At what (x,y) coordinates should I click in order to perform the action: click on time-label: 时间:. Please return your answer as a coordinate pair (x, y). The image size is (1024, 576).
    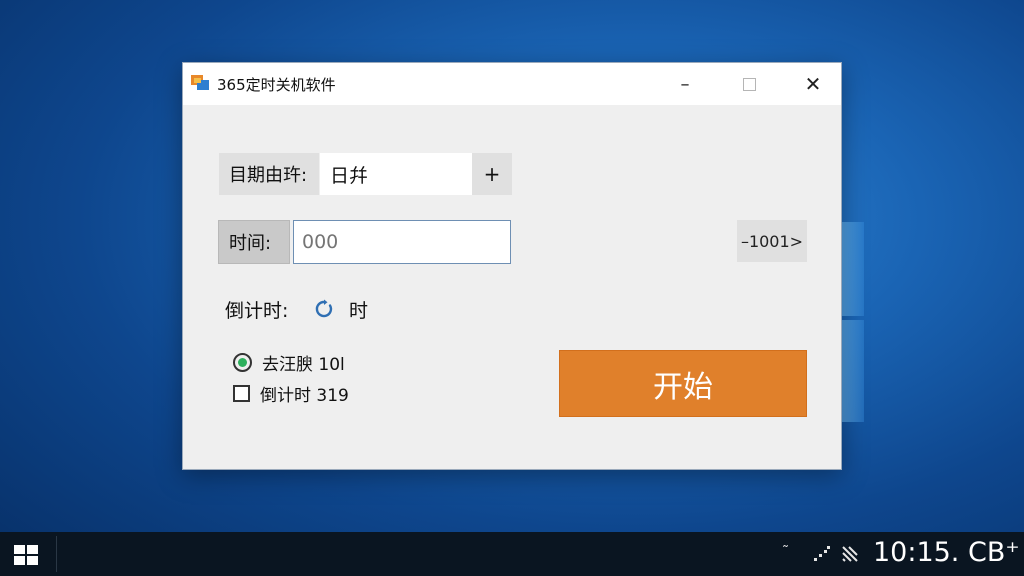
    Looking at the image, I should click on (254, 242).